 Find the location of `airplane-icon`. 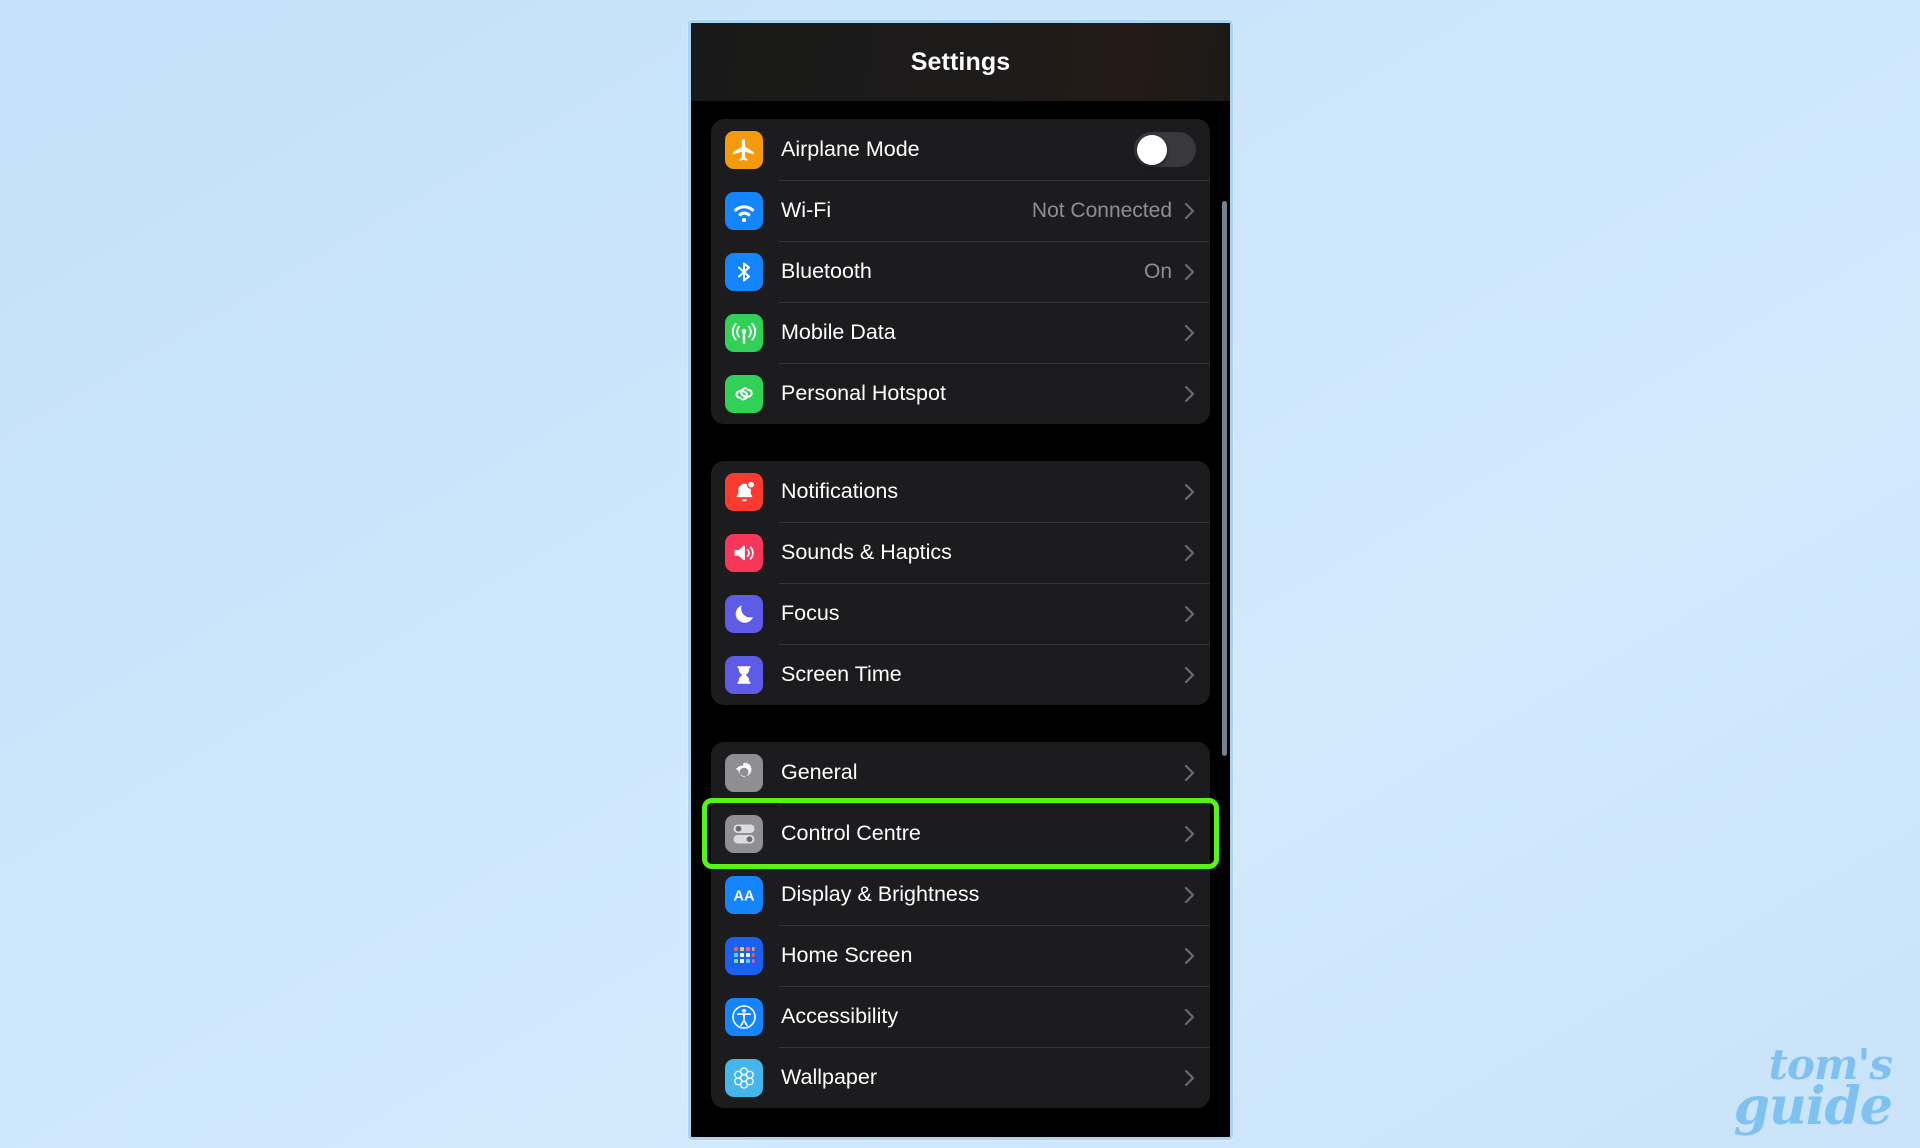

airplane-icon is located at coordinates (744, 149).